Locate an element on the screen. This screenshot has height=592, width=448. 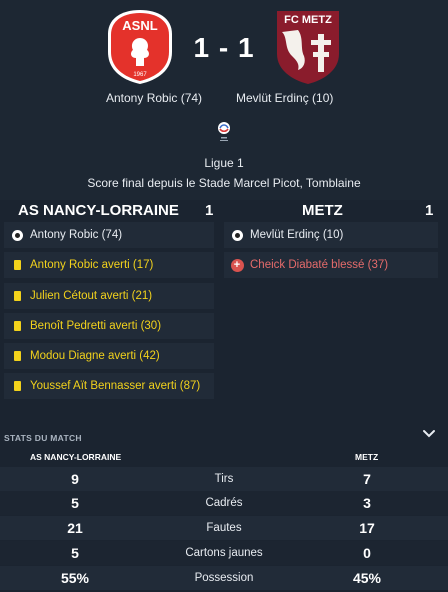
league-name: Ligue 1 is located at coordinates (224, 163).